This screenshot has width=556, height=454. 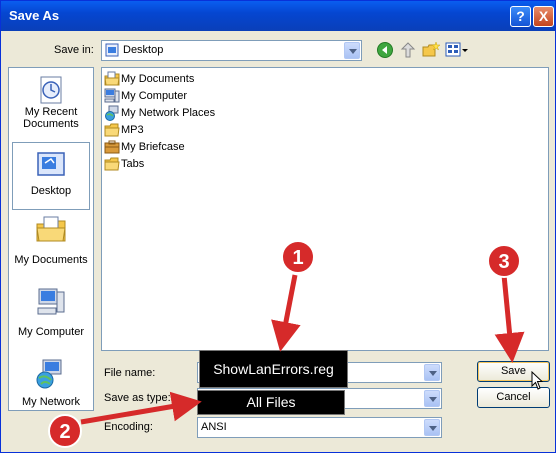 I want to click on step-marker-1: 1, so click(x=298, y=257).